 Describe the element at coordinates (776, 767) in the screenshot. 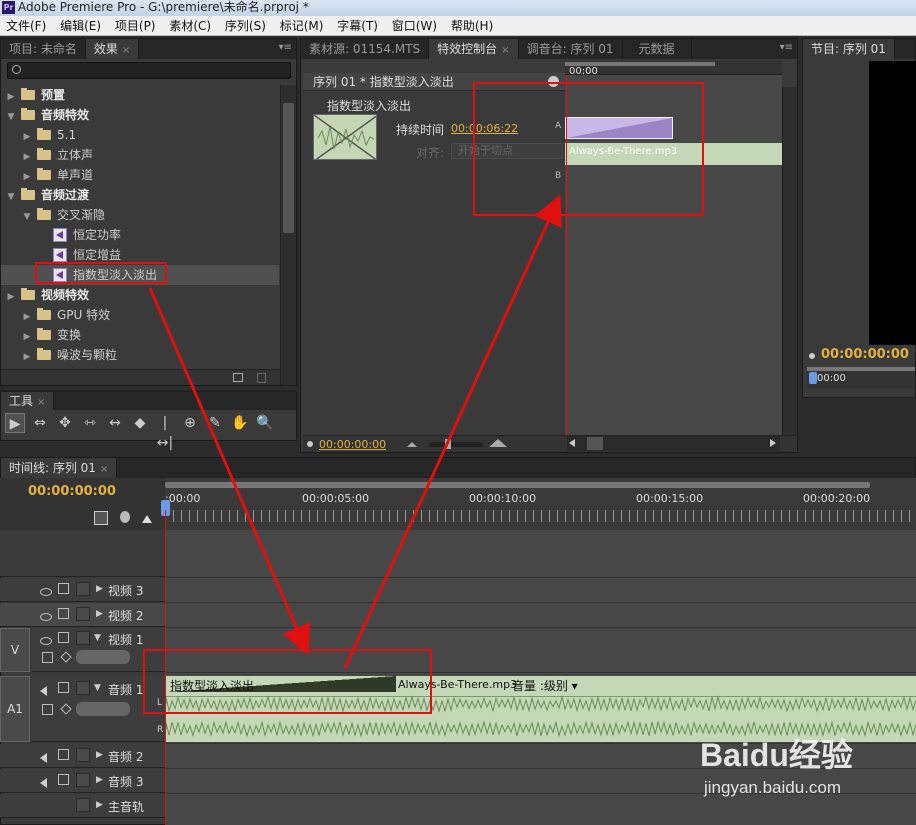

I see `baidu-watermark: Baidu经验 jingyan.baidu.com` at that location.